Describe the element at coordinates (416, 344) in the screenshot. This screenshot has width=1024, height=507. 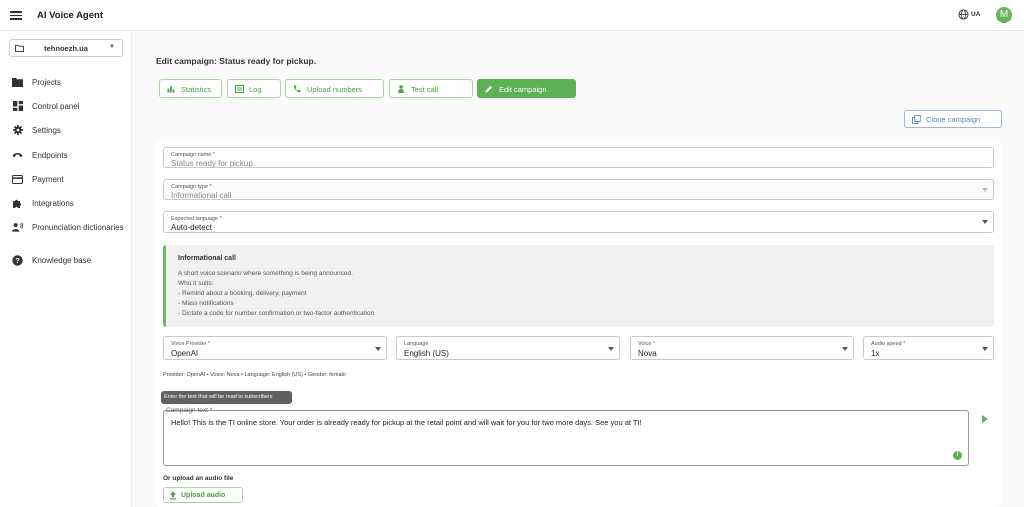
I see `language-label: Language` at that location.